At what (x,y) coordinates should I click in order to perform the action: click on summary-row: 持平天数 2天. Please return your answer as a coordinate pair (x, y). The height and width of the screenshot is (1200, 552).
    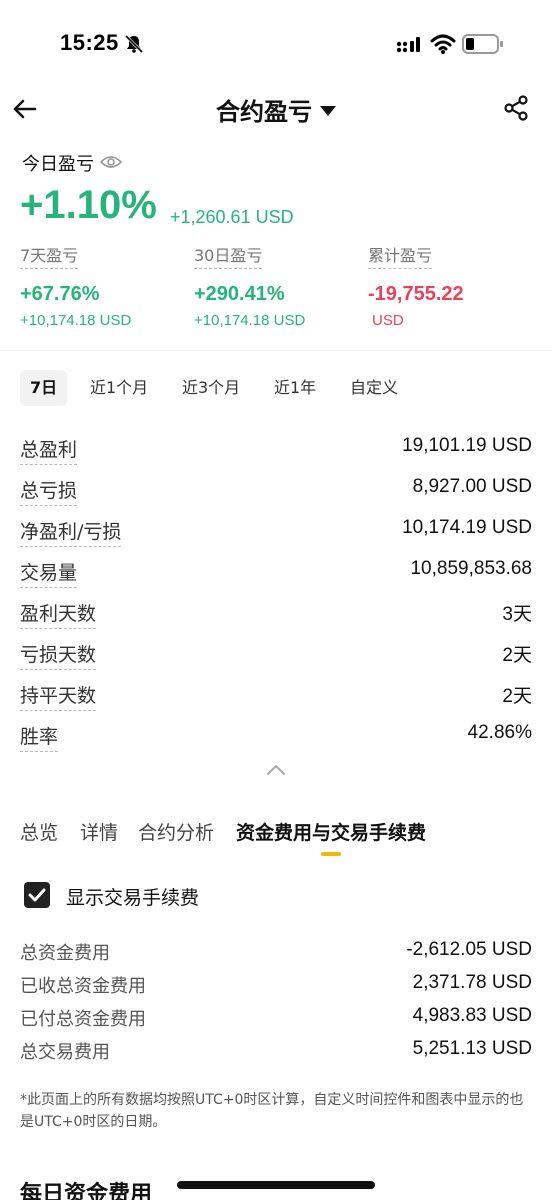
    Looking at the image, I should click on (276, 696).